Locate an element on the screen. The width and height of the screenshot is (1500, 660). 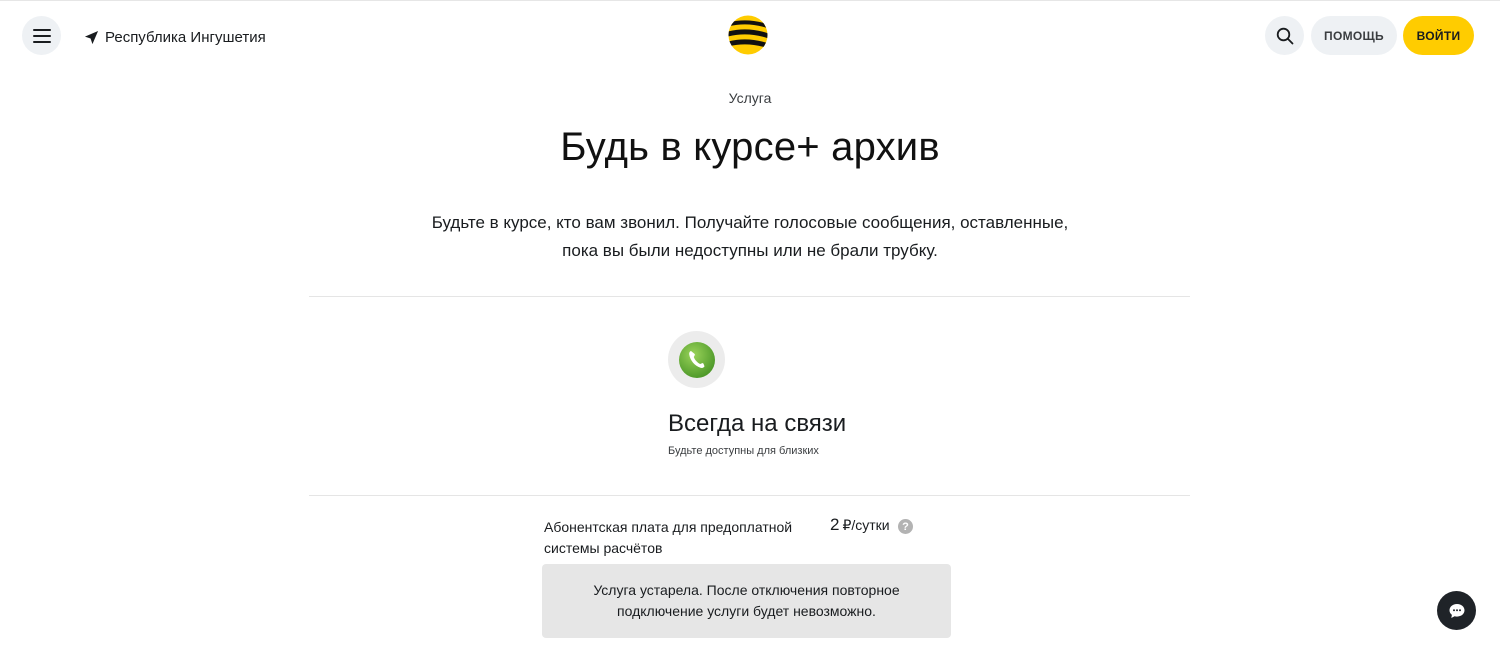
fee-amount: 2 is located at coordinates (835, 524).